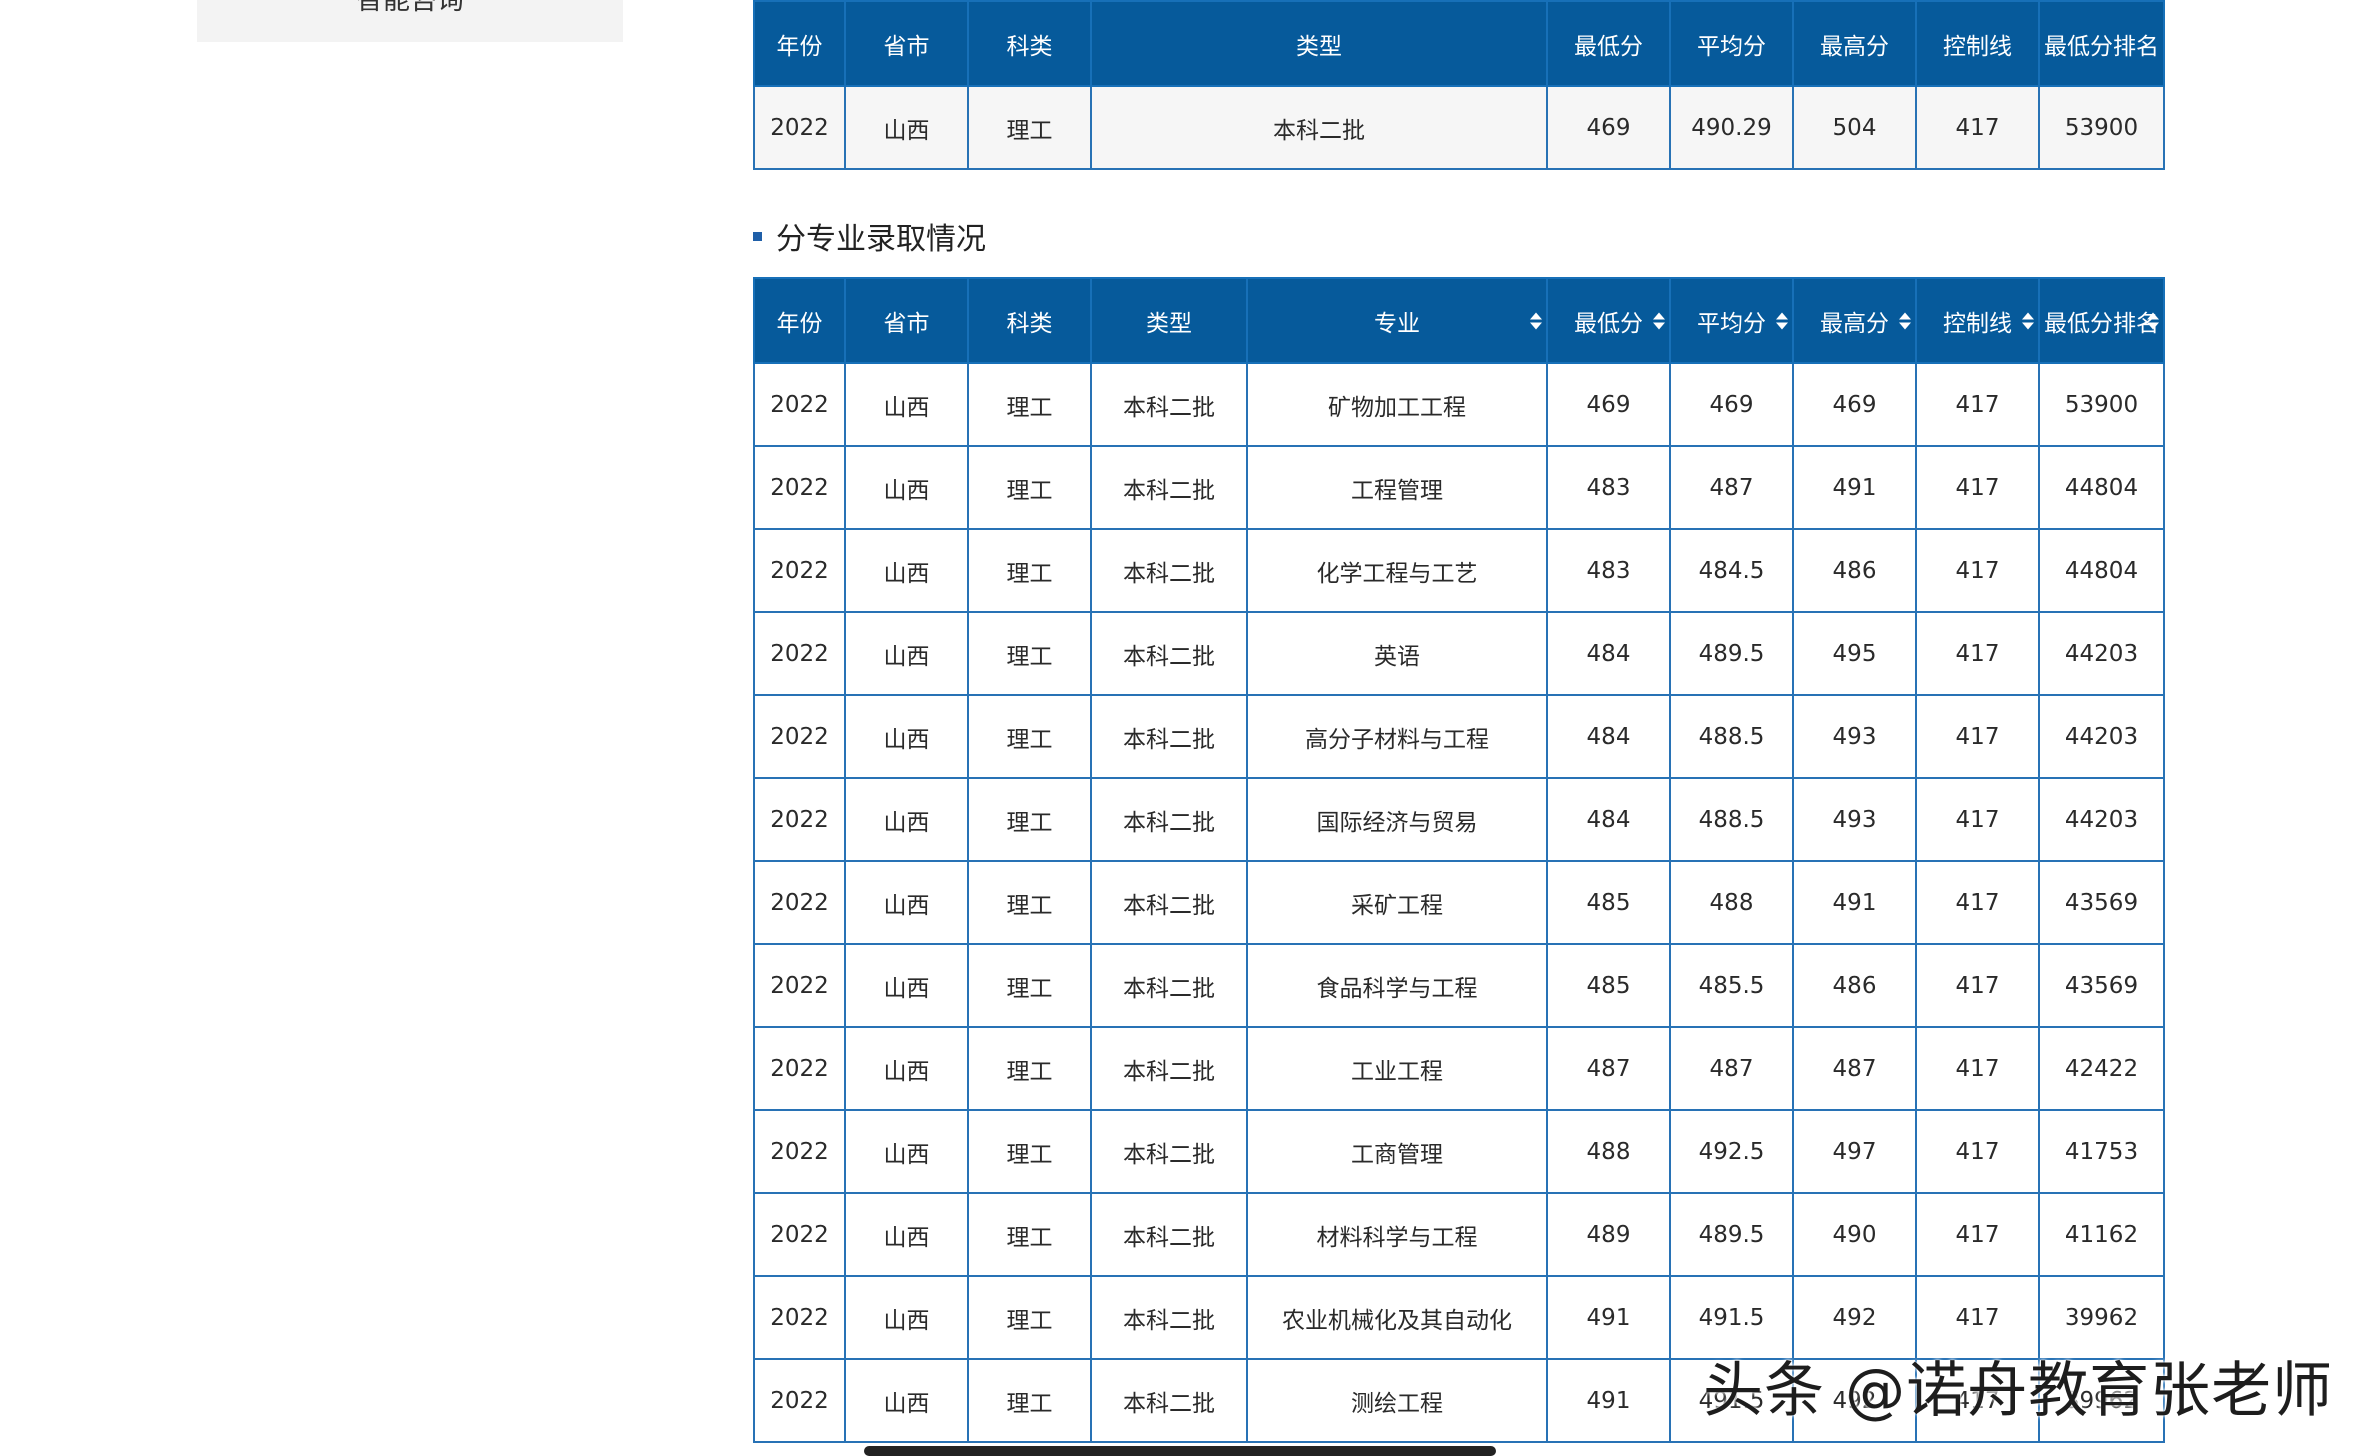  I want to click on major-header-max-score-label: 最高分, so click(1854, 323).